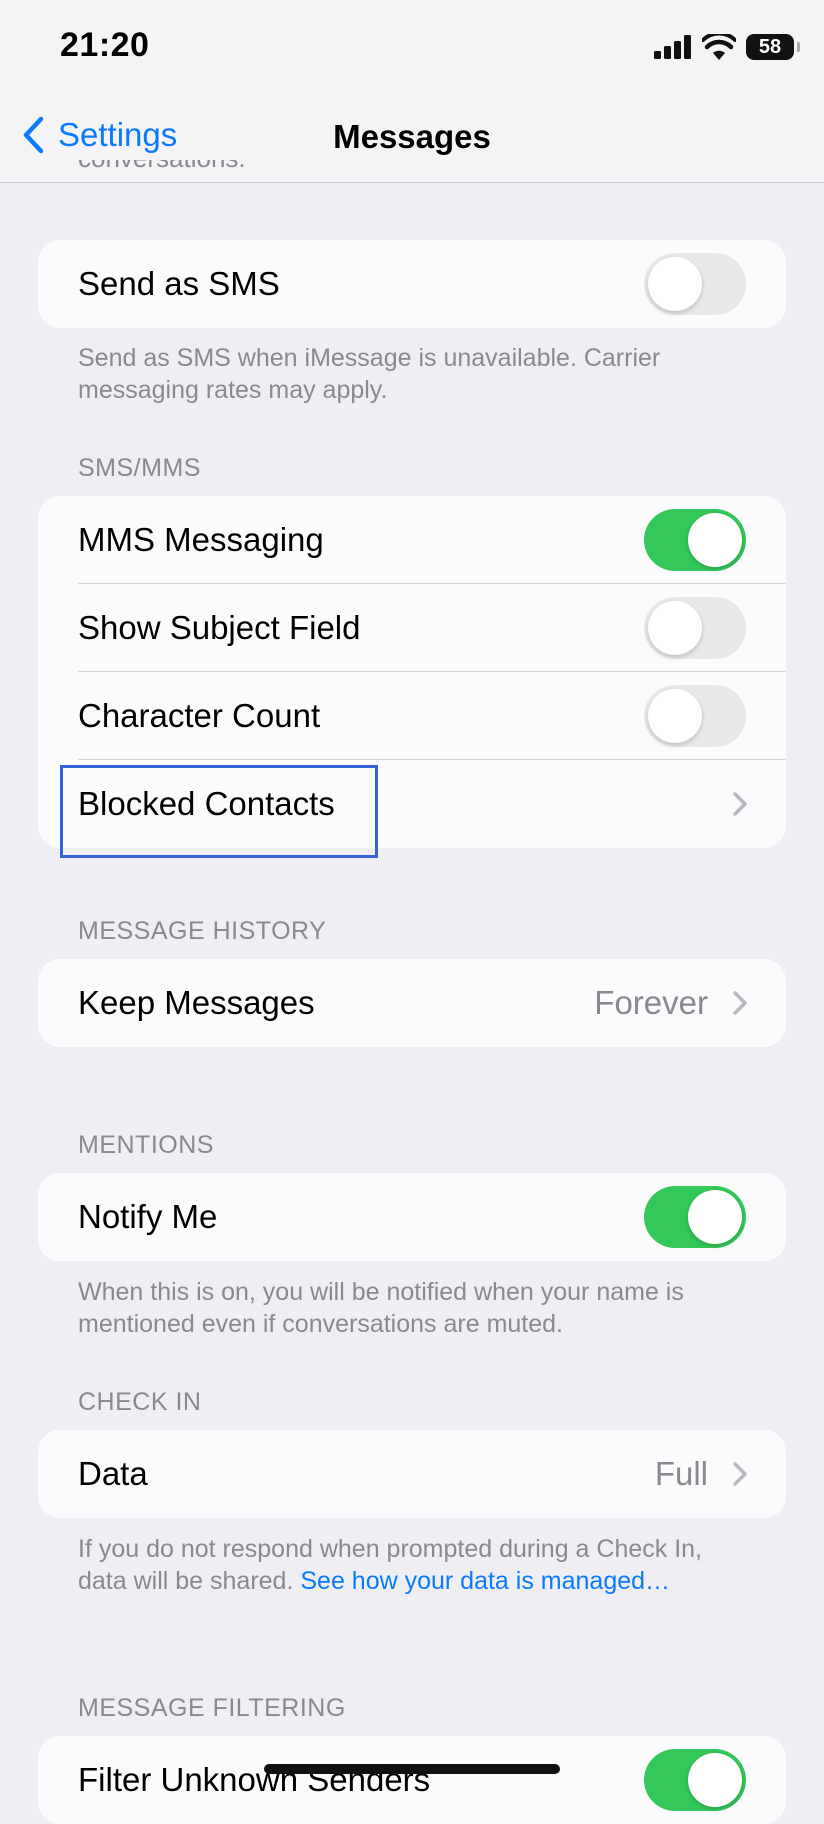  I want to click on filter-unknown-senders-toggle, so click(695, 1780).